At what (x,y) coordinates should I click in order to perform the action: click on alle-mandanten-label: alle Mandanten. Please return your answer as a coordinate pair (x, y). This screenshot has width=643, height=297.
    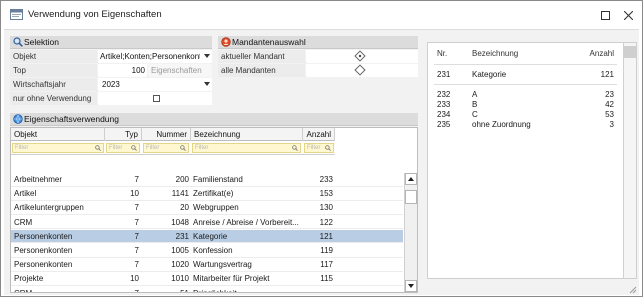
    Looking at the image, I should click on (261, 70).